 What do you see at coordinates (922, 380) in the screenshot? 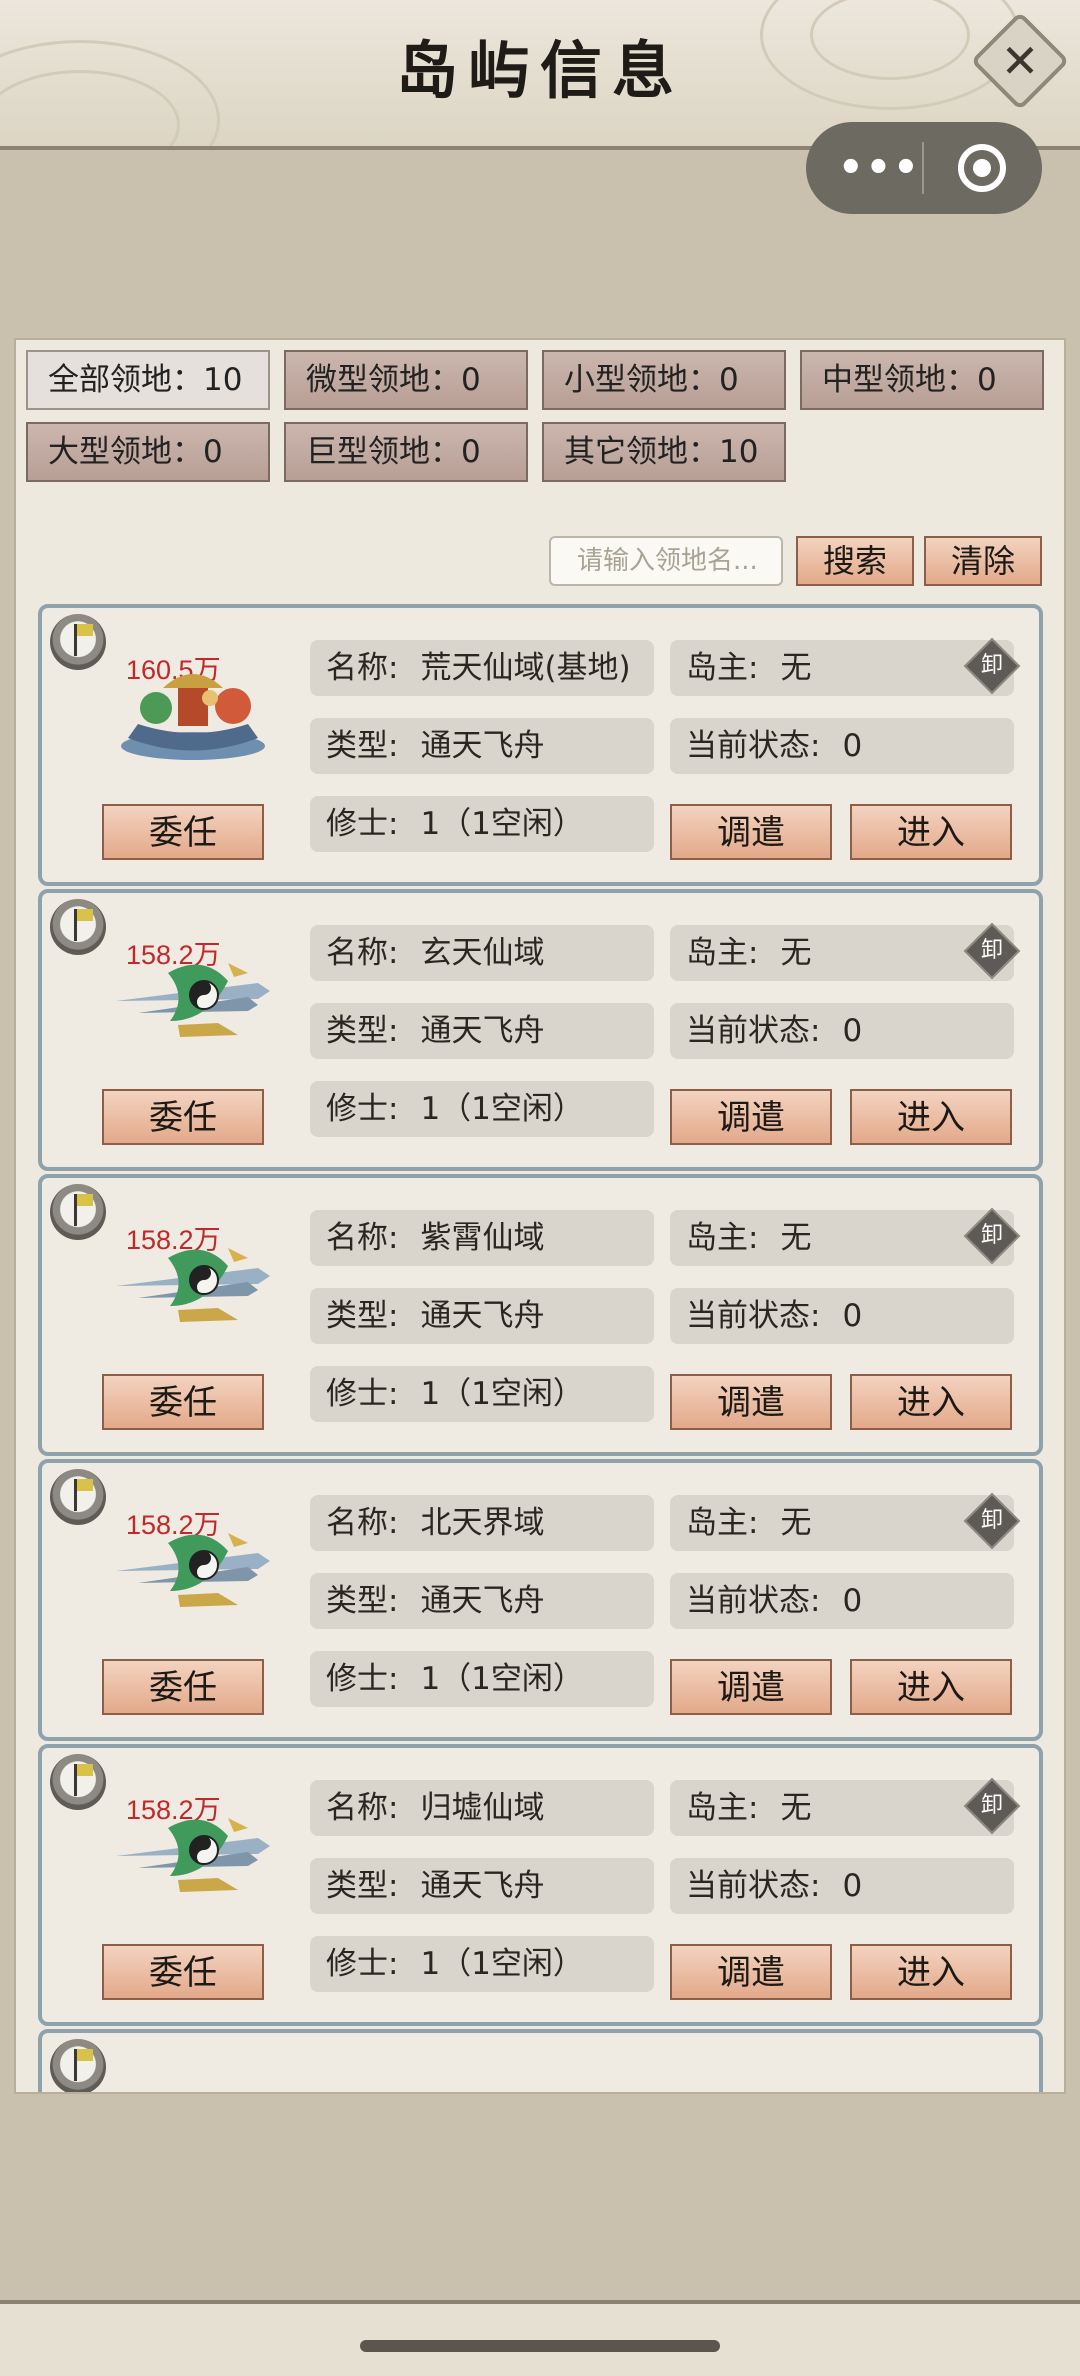
I see `filter-tab: 中型领地：0` at bounding box center [922, 380].